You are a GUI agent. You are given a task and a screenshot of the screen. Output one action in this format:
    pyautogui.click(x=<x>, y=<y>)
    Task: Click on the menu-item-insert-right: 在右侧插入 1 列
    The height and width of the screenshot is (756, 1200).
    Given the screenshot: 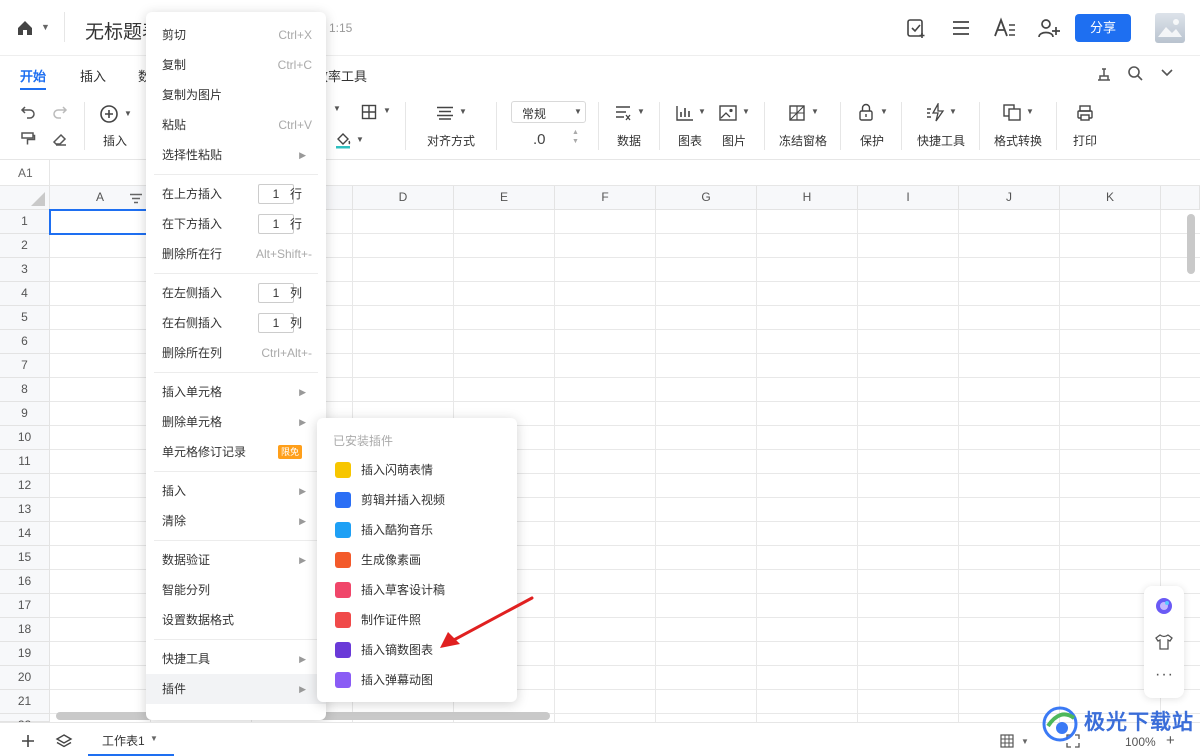 What is the action you would take?
    pyautogui.click(x=236, y=323)
    